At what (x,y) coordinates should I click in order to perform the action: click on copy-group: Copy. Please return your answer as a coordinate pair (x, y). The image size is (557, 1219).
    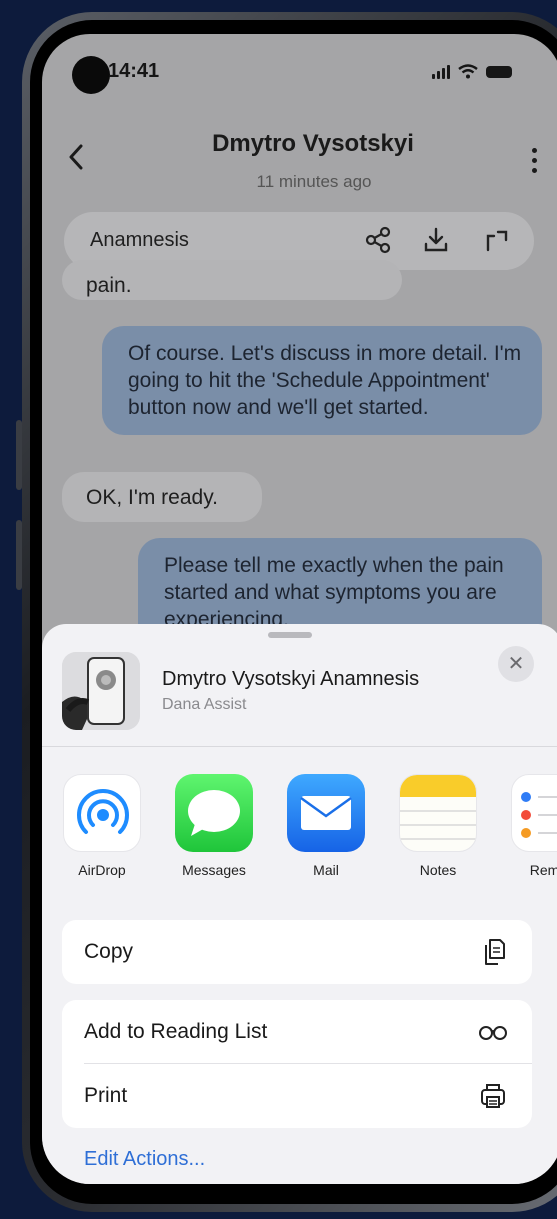
    Looking at the image, I should click on (297, 952).